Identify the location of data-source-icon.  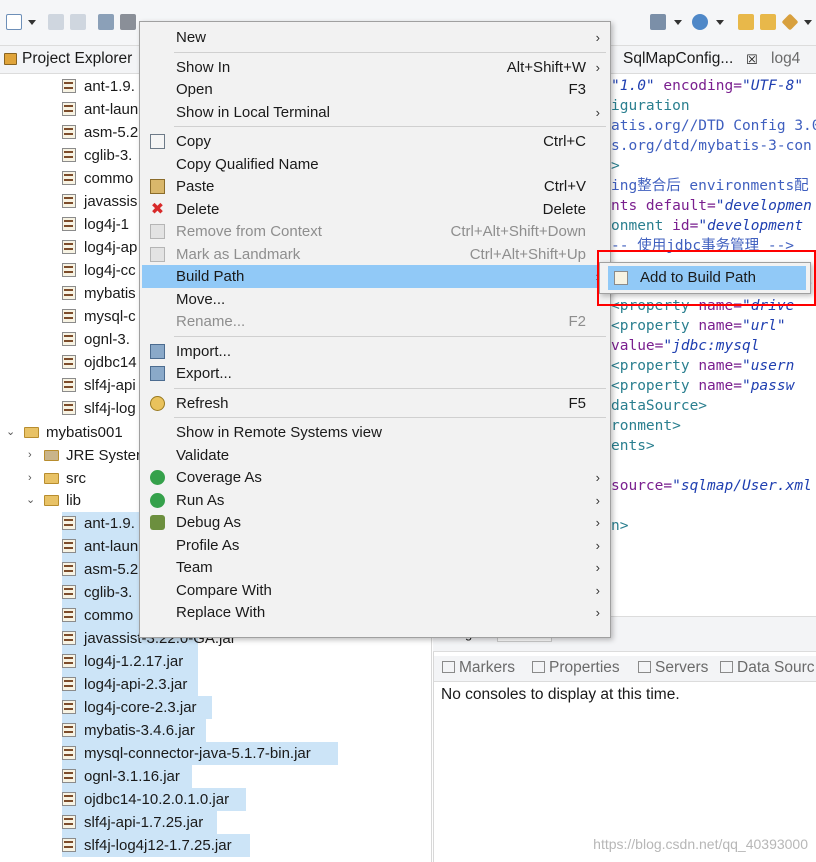
(726, 667).